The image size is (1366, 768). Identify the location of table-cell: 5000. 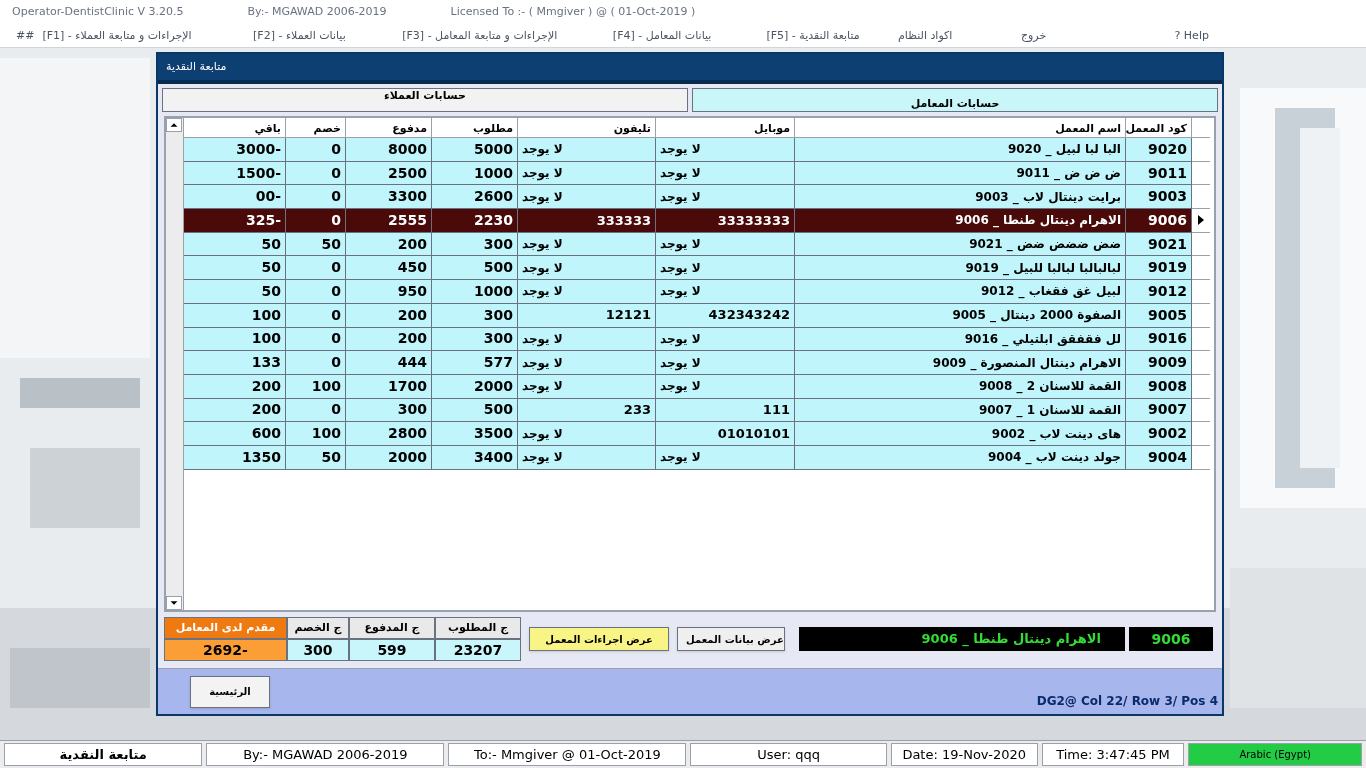
(475, 150).